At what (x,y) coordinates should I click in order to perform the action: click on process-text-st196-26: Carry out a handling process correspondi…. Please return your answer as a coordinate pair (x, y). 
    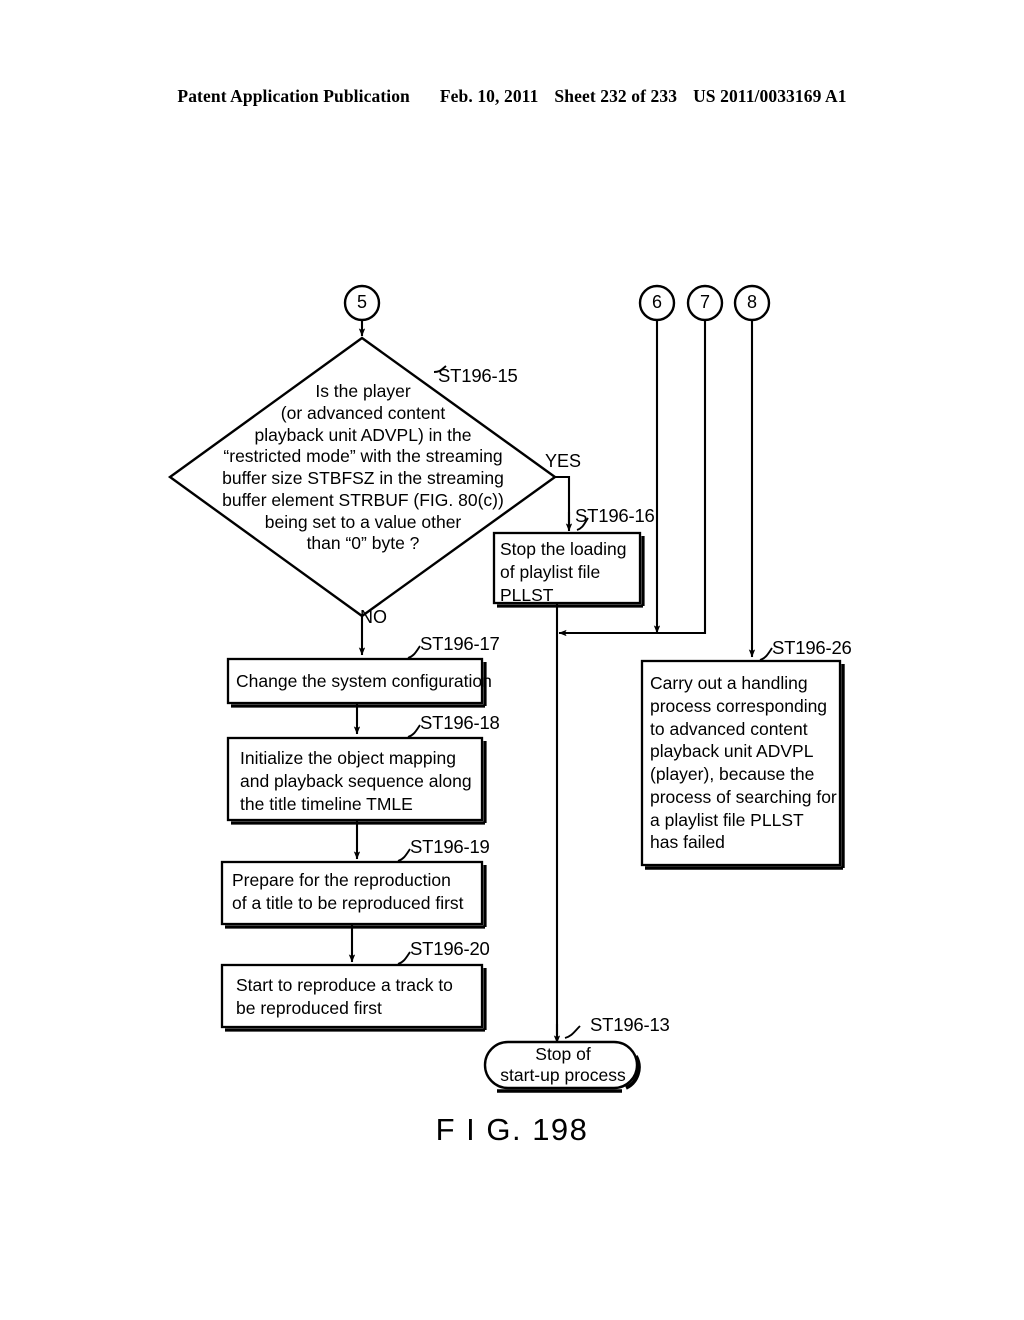
    Looking at the image, I should click on (743, 763).